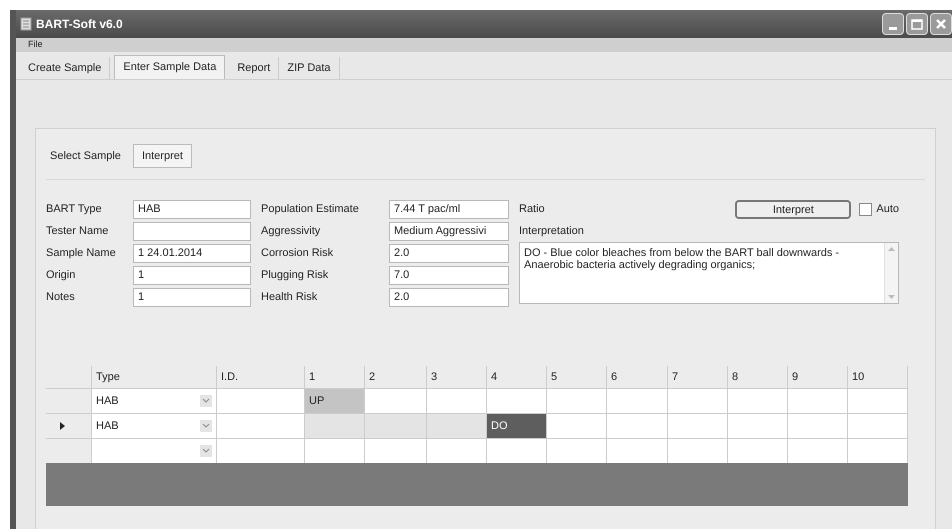  What do you see at coordinates (893, 24) in the screenshot?
I see `minimize-button` at bounding box center [893, 24].